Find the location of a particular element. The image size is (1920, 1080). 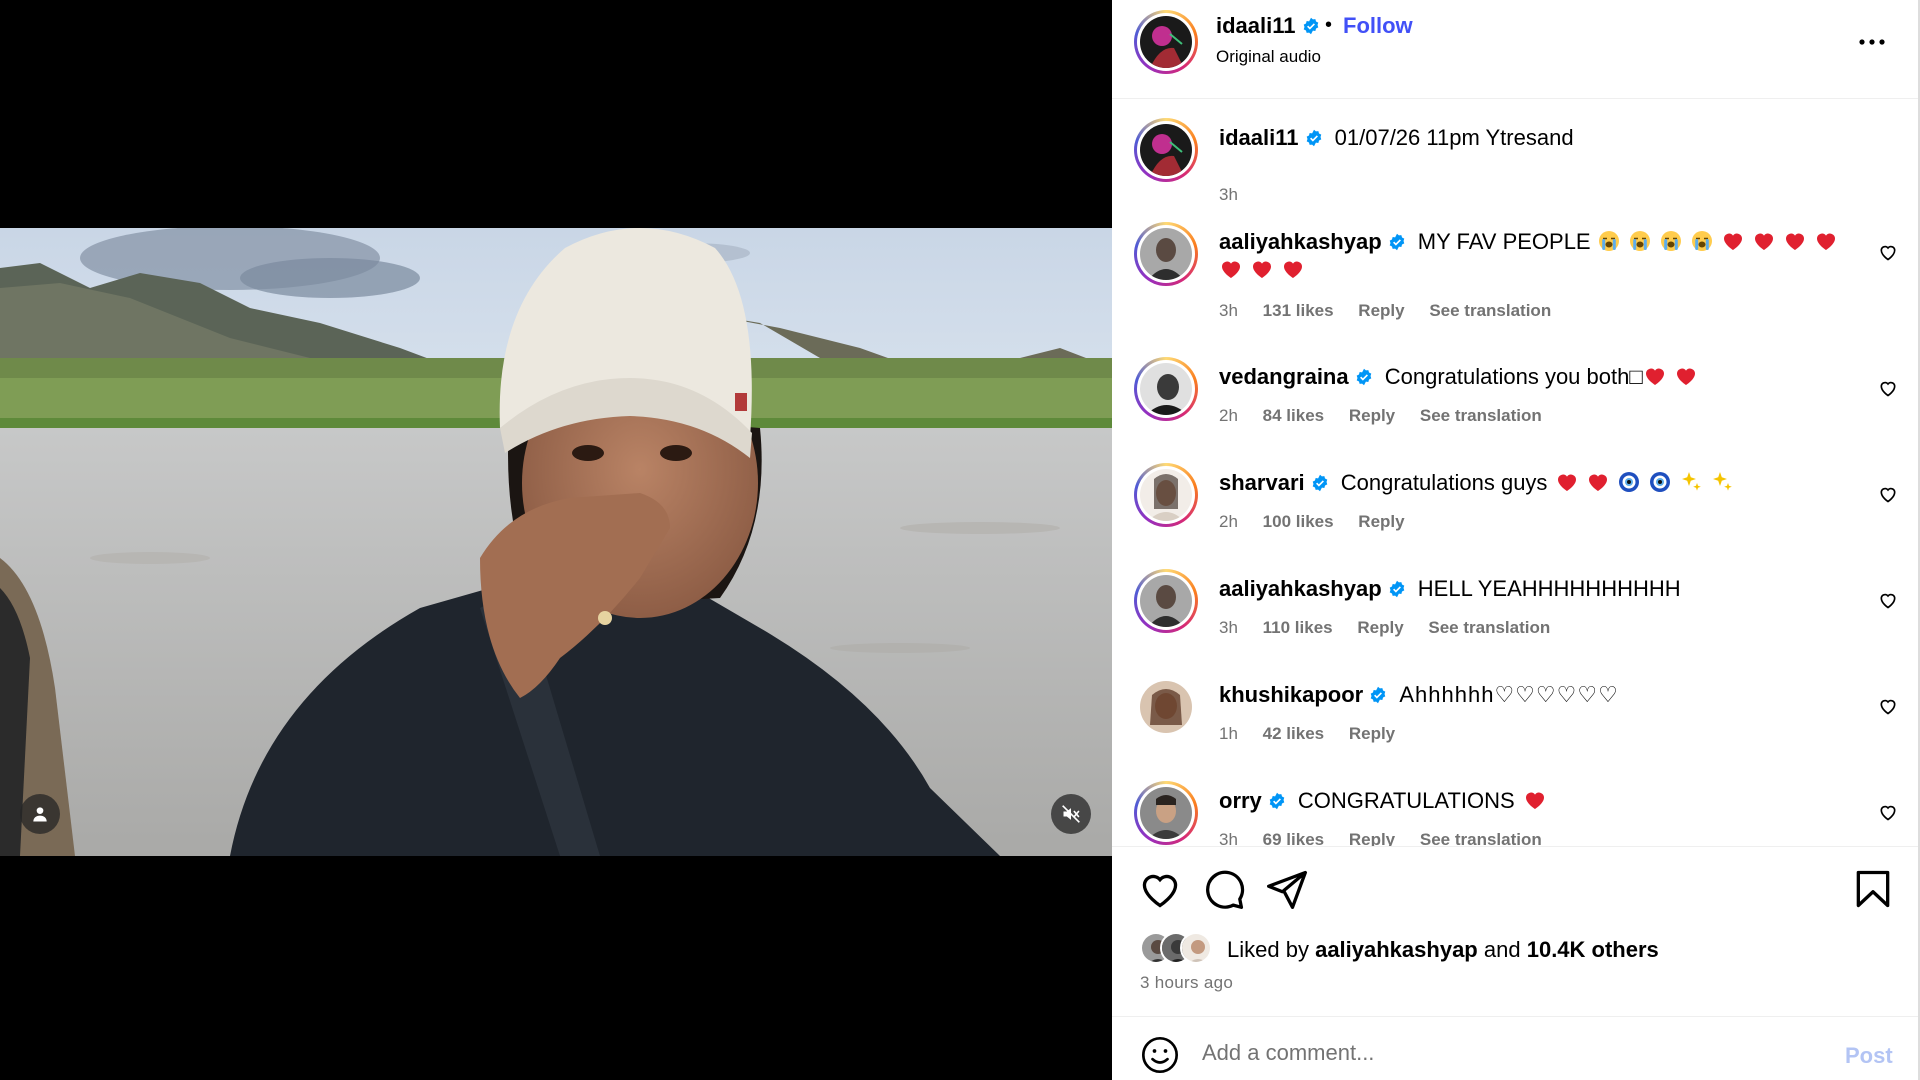

bookmark-icon is located at coordinates (1873, 889).